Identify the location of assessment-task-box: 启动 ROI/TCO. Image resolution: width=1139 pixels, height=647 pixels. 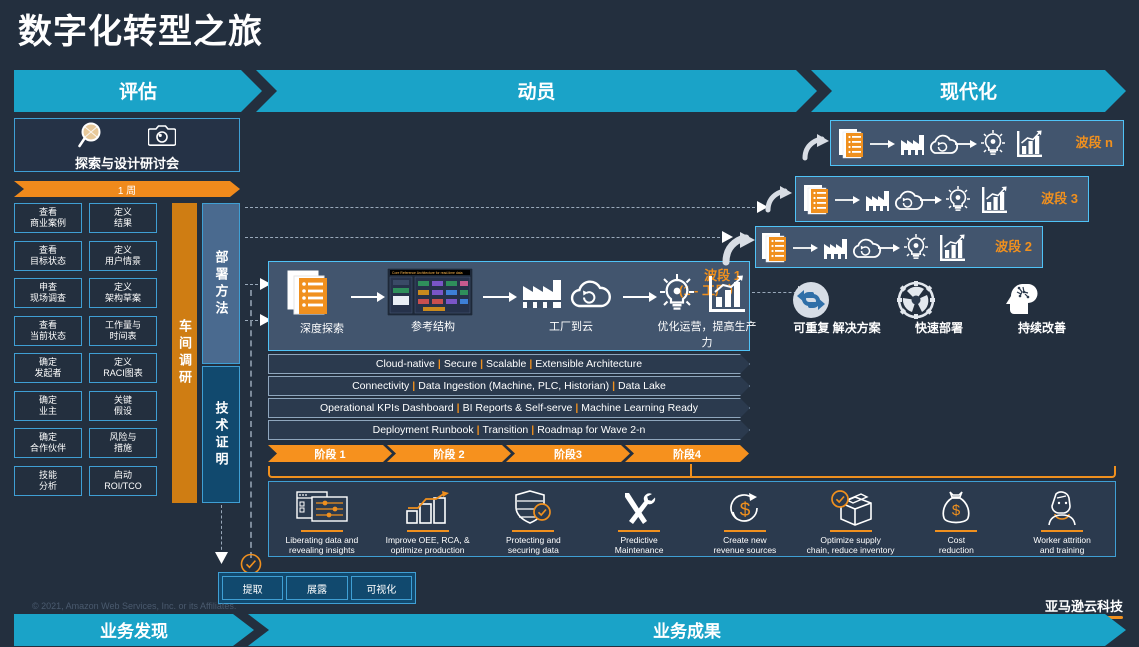
(123, 480).